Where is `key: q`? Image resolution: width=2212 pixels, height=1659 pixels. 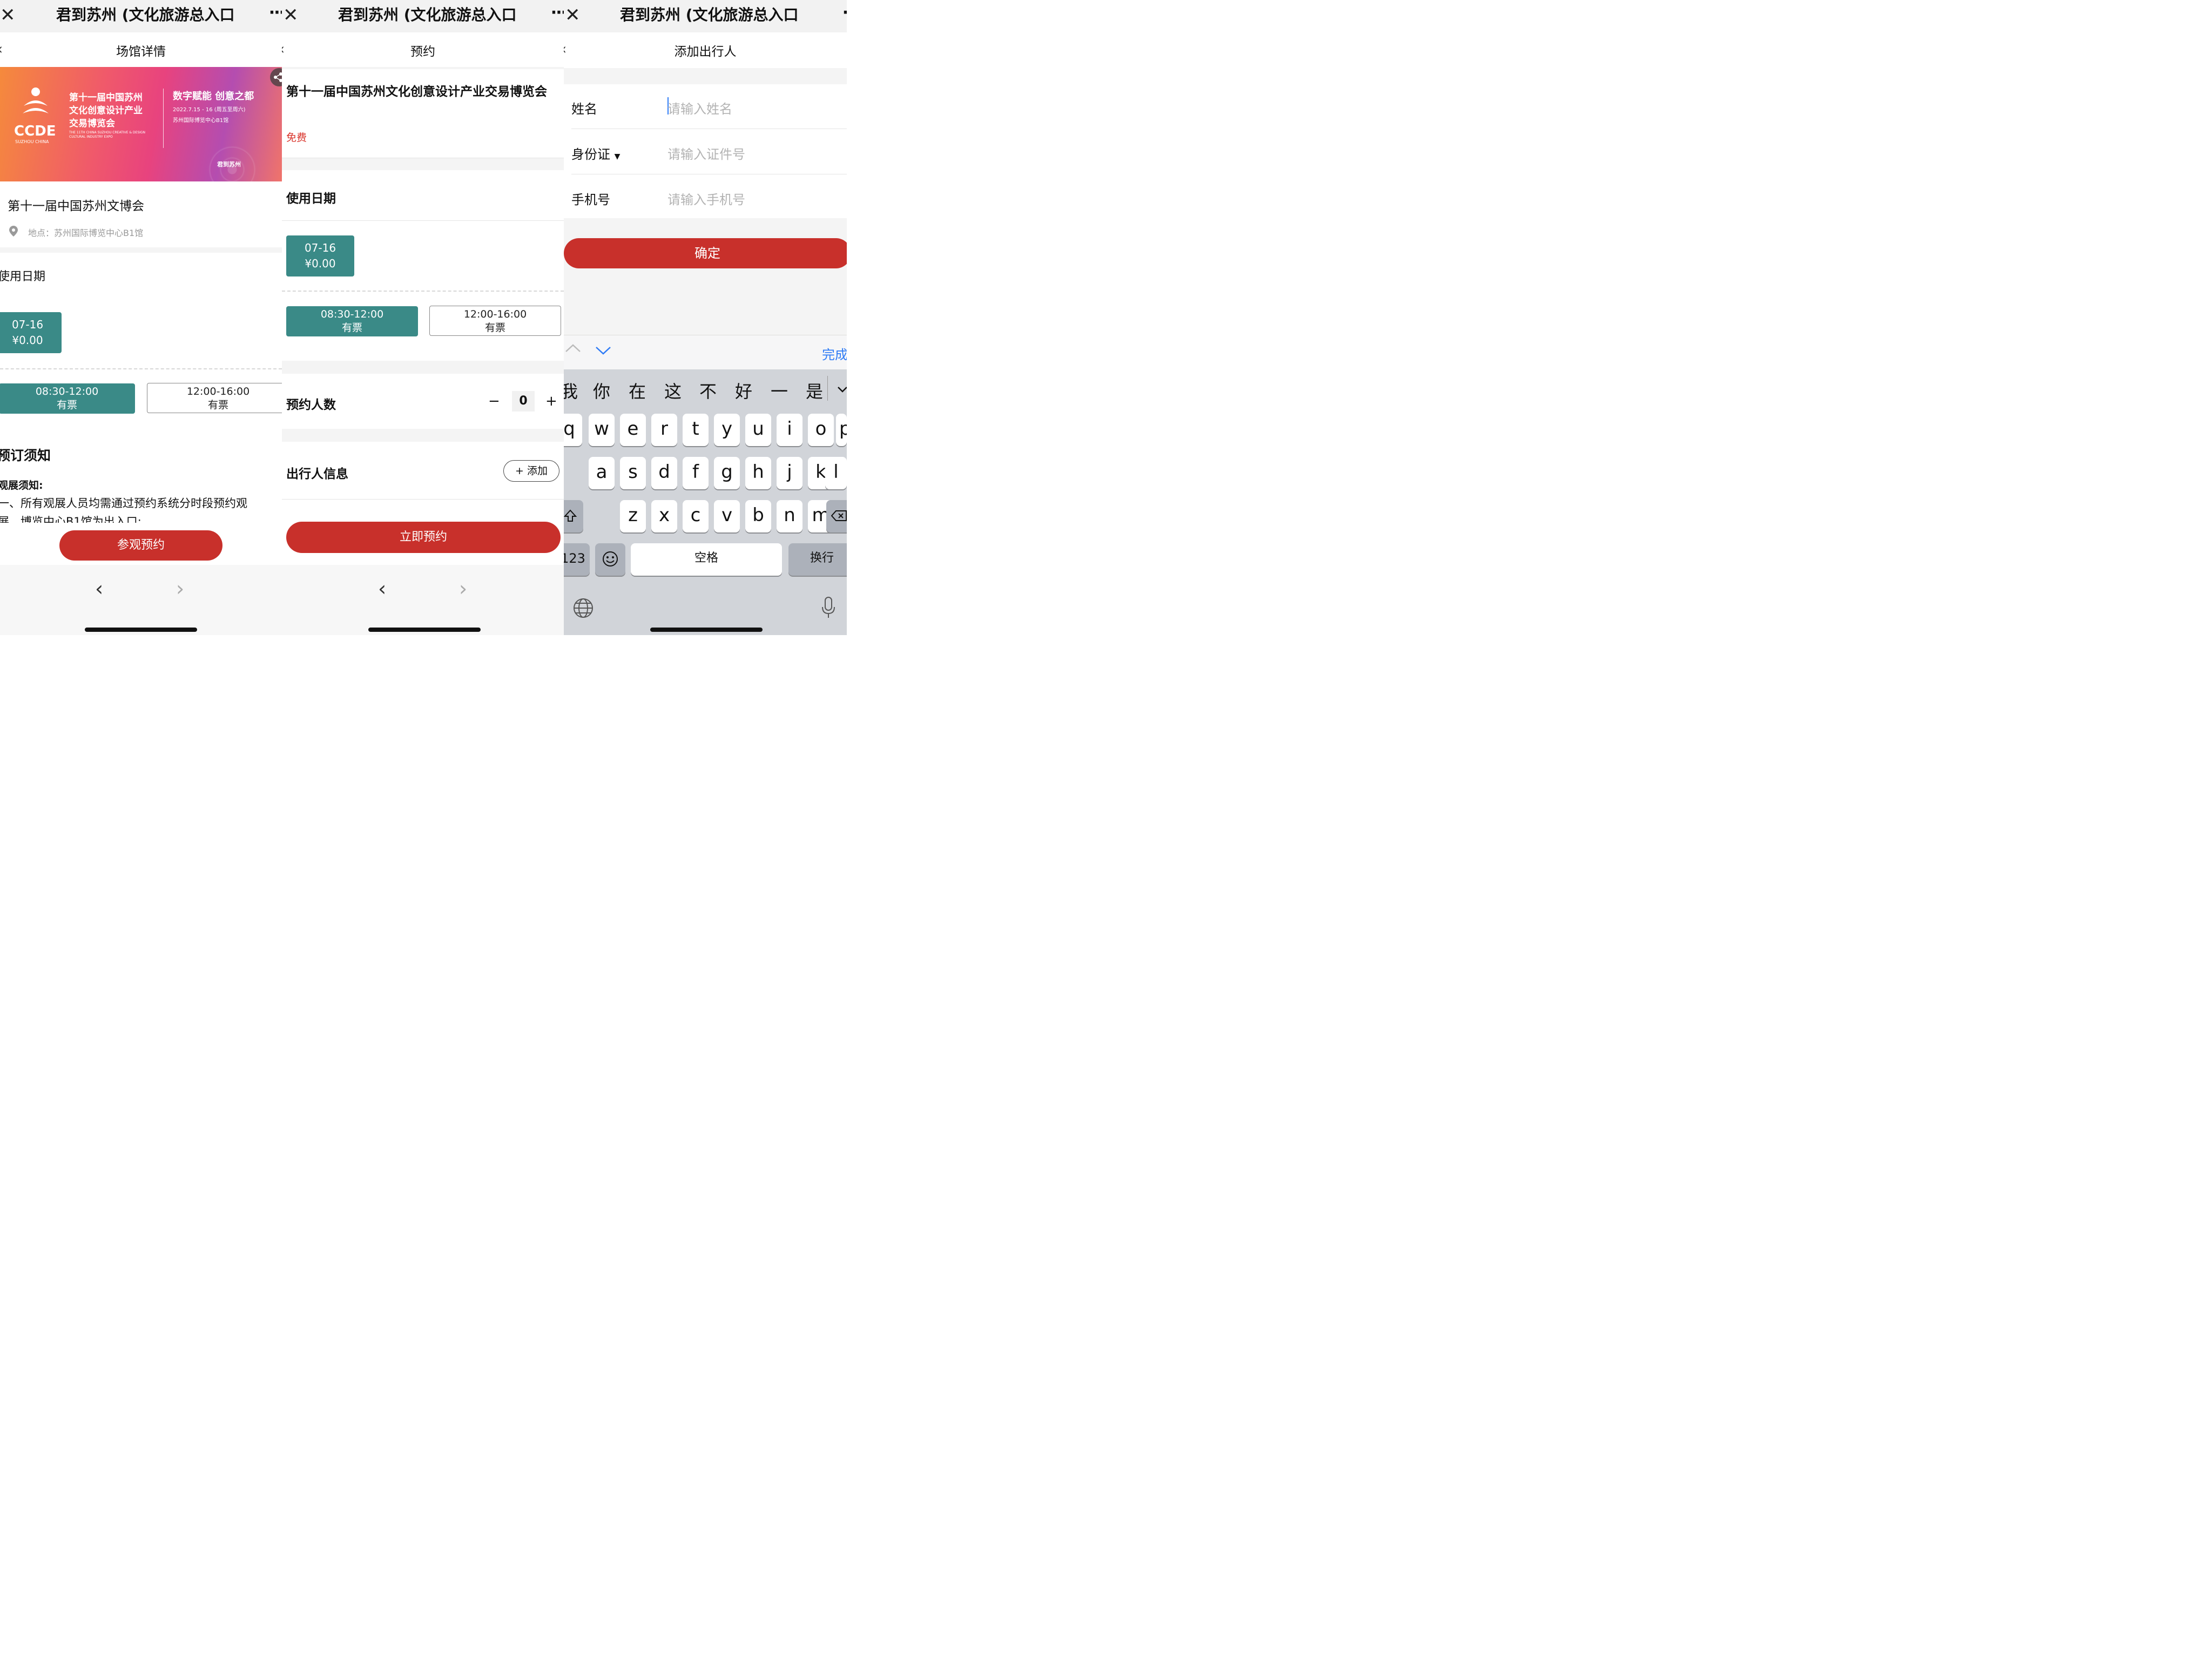 key: q is located at coordinates (573, 430).